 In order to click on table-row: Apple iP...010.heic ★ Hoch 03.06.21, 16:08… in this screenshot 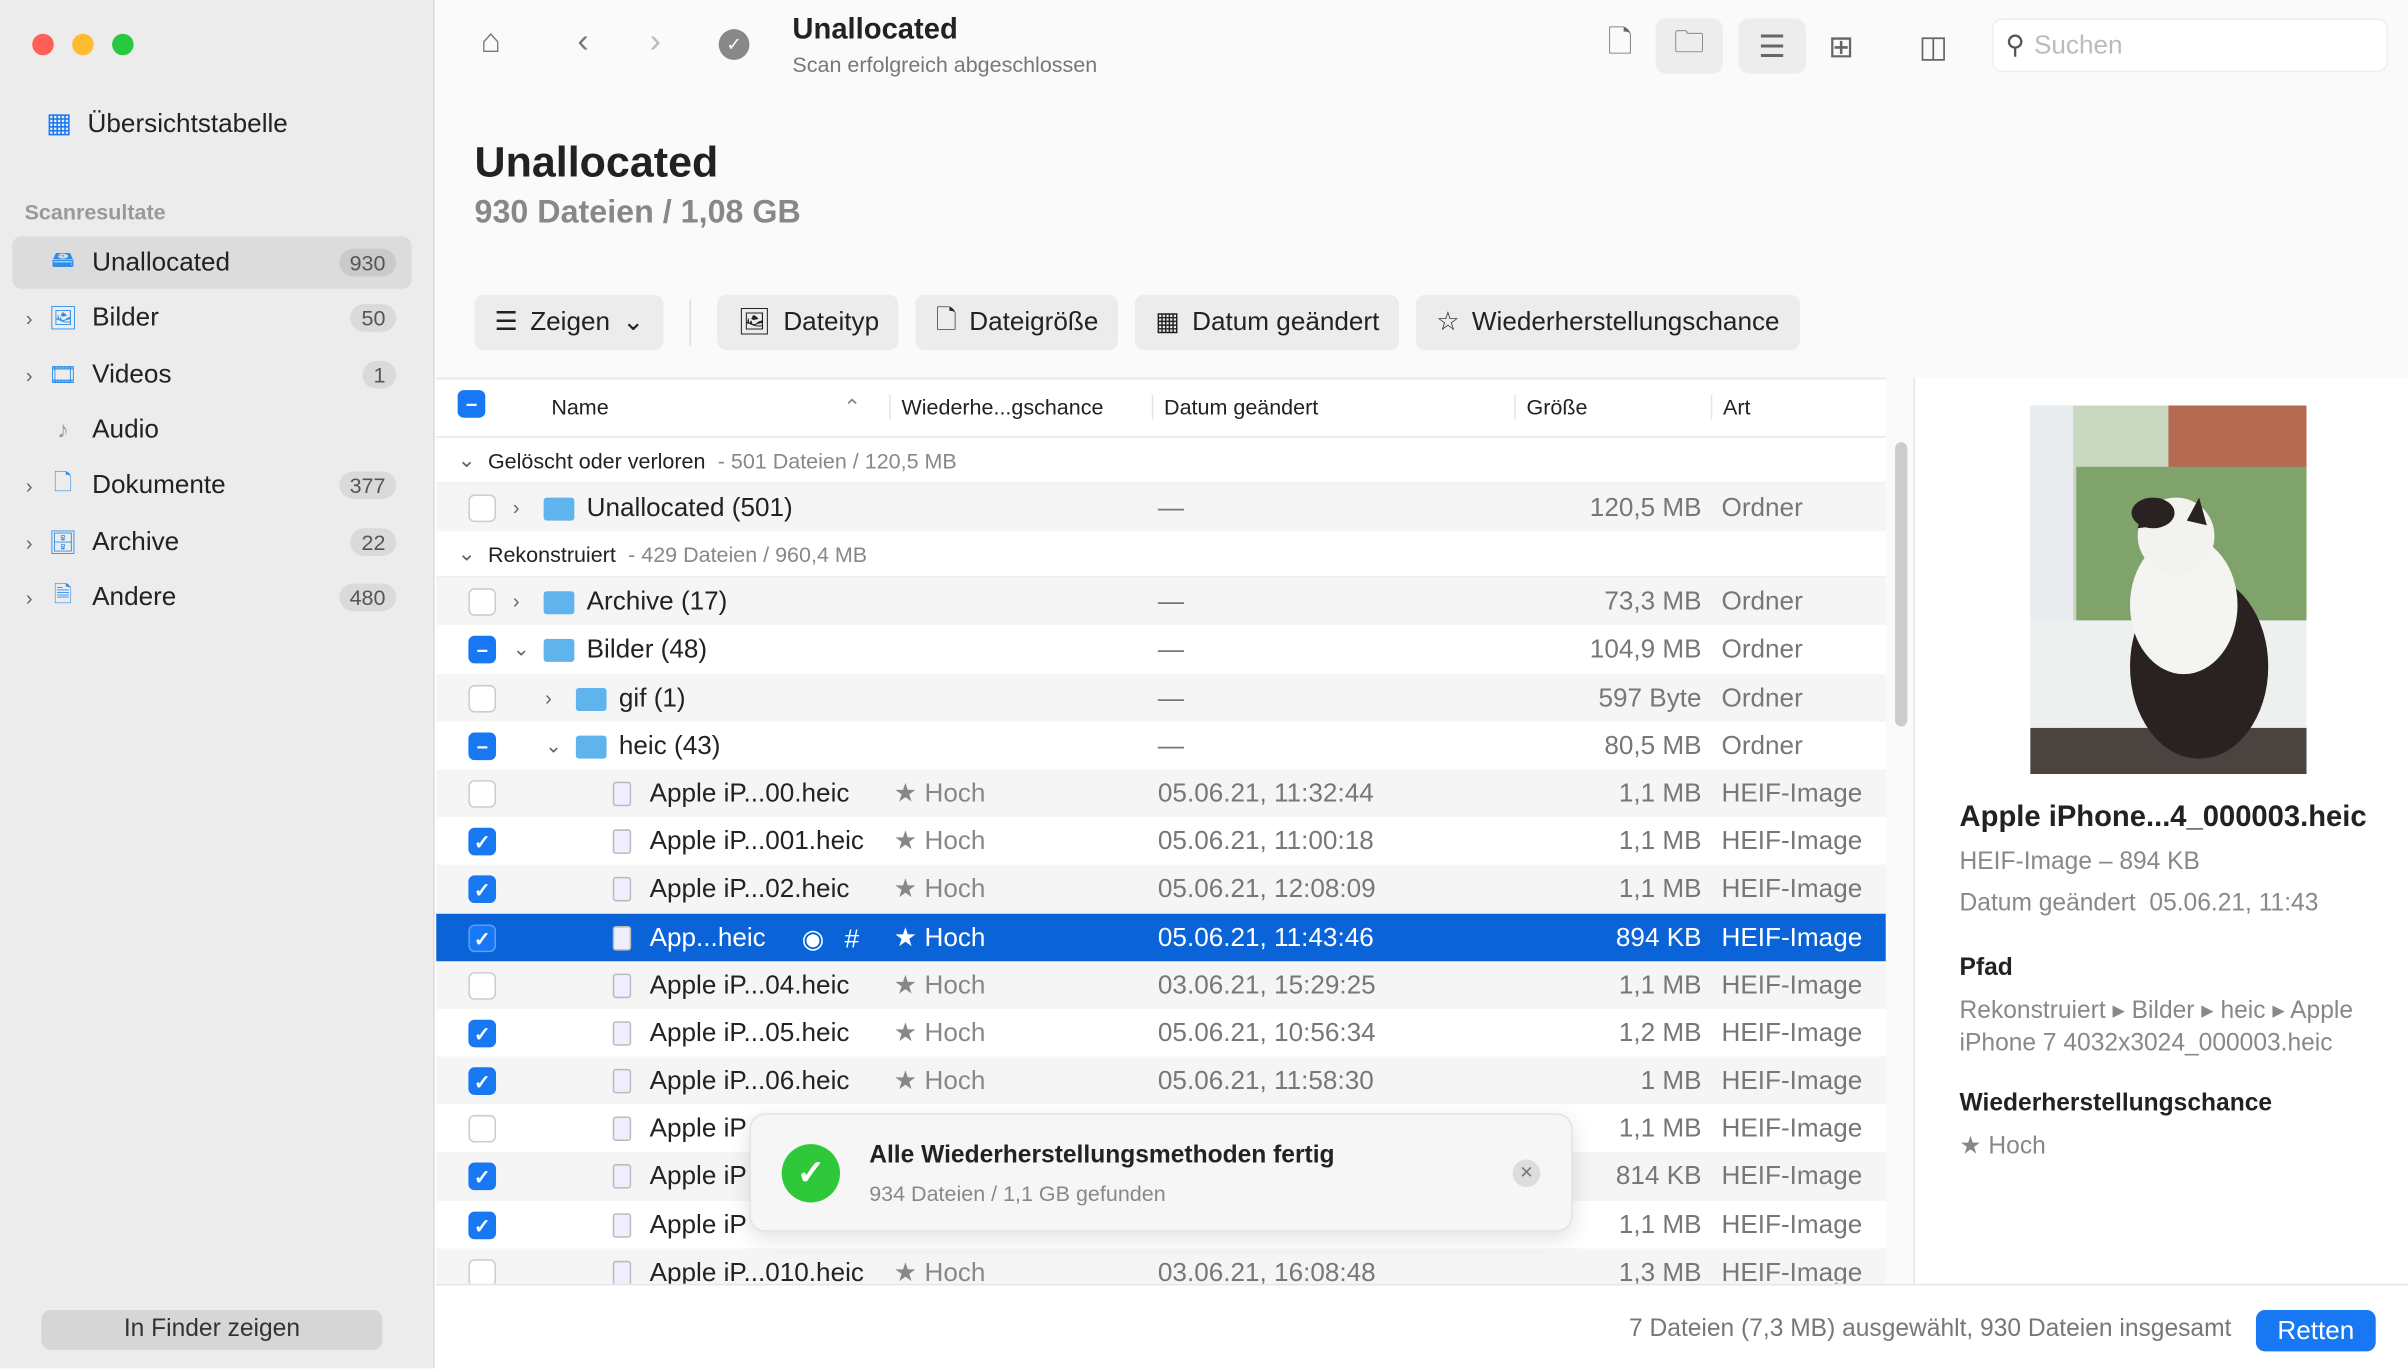, I will do `click(1161, 1266)`.